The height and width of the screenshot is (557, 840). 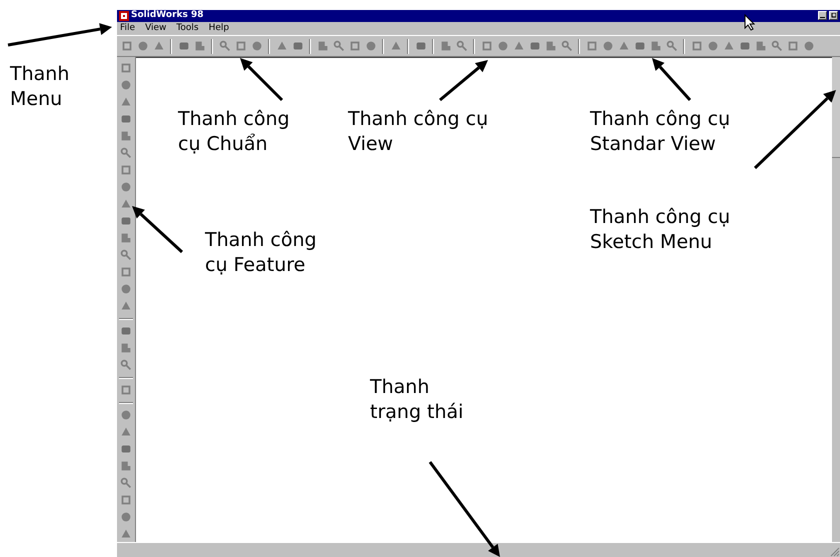 I want to click on callout-label: Thanh công cụ View, so click(x=418, y=132).